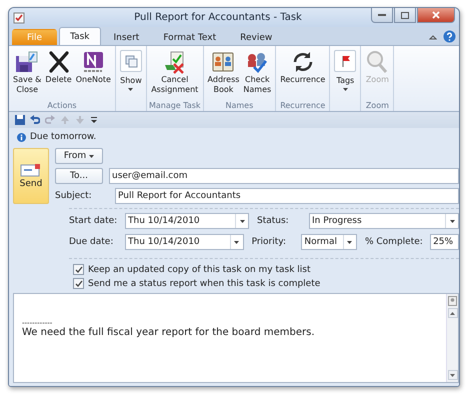 This screenshot has width=474, height=401. I want to click on maximize-button, so click(405, 15).